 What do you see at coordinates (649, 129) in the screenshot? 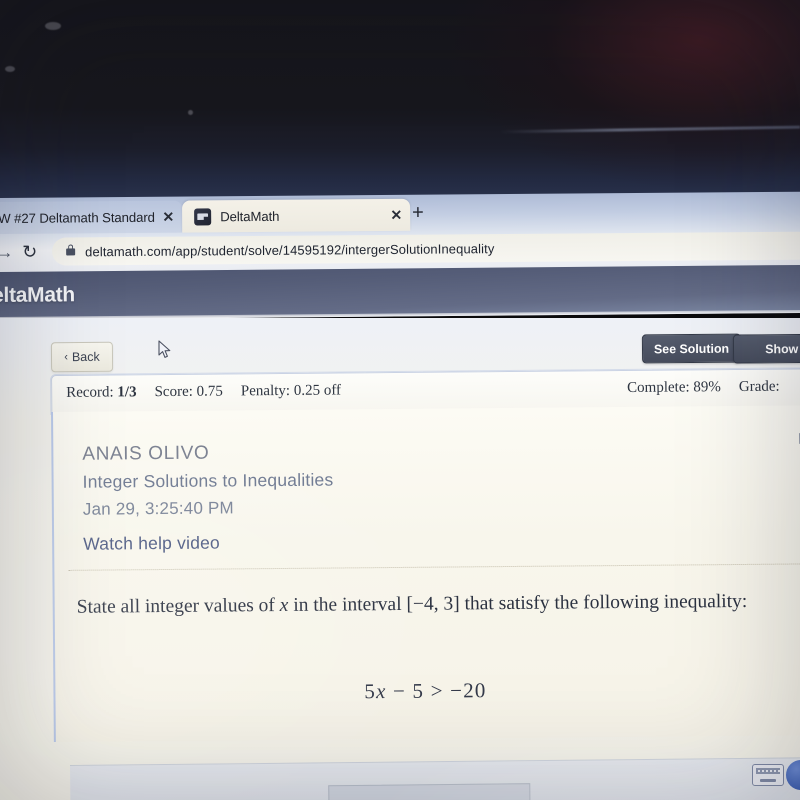
I see `bezel-glint` at bounding box center [649, 129].